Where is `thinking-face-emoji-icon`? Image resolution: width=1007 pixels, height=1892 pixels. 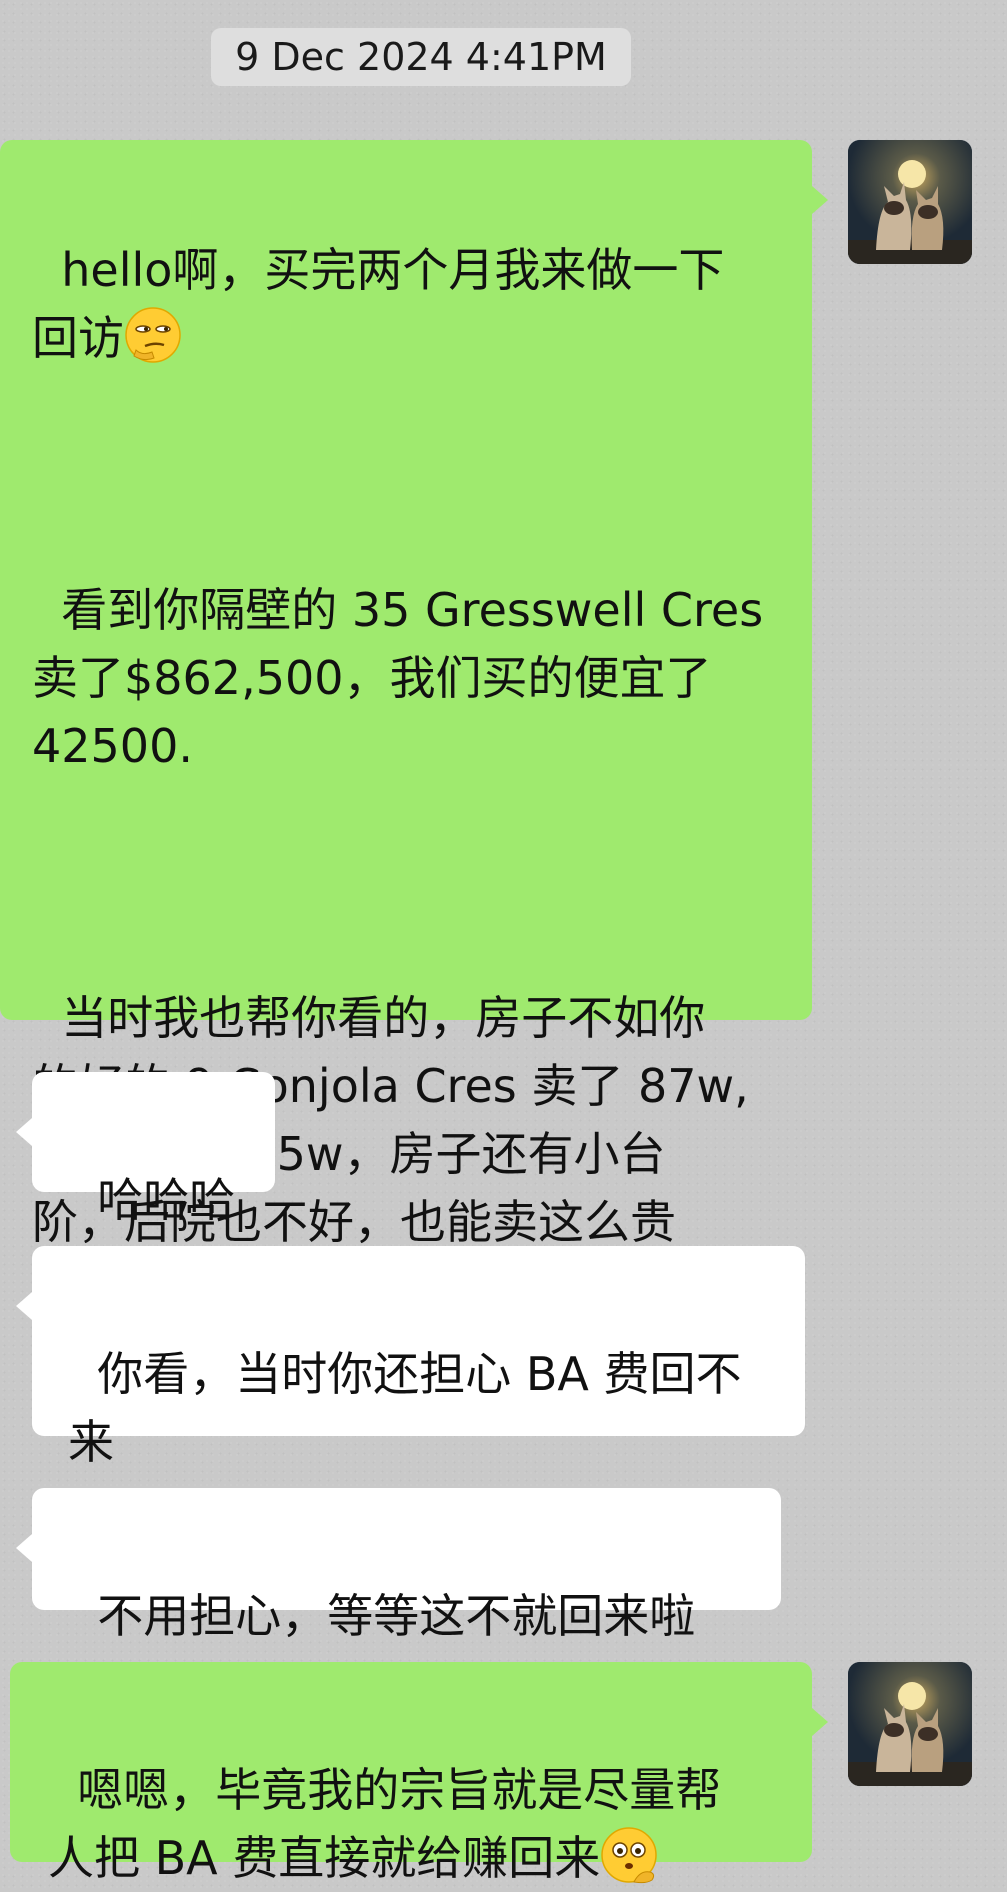
thinking-face-emoji-icon is located at coordinates (629, 1855).